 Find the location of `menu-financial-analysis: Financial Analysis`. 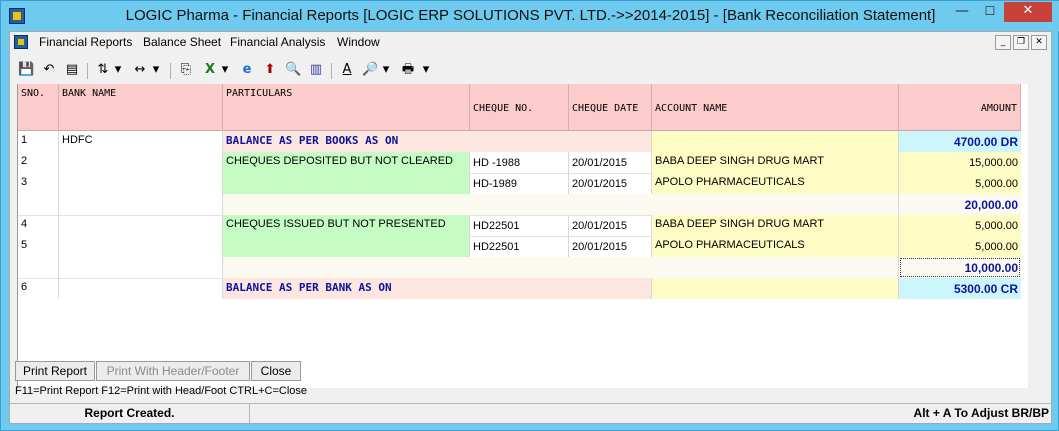

menu-financial-analysis: Financial Analysis is located at coordinates (277, 42).